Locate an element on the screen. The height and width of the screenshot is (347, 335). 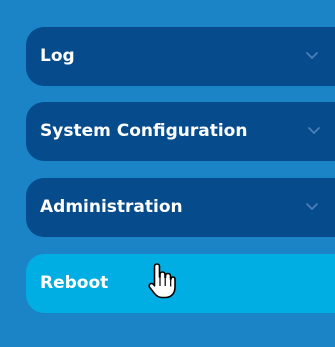
sidebar-item-label: Administration is located at coordinates (111, 207).